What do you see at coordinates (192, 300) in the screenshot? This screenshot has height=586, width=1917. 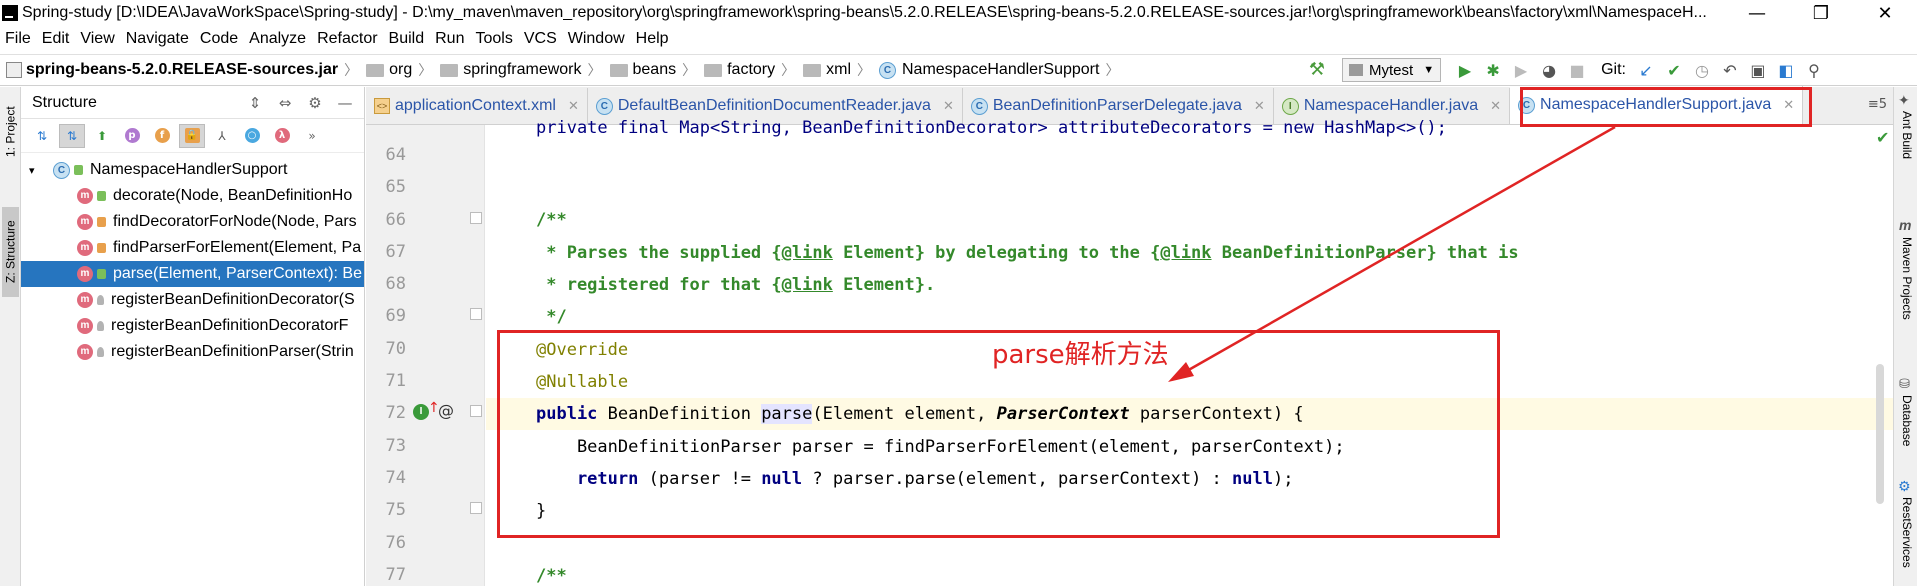 I see `tree-item-register-decorator: m registerBeanDefinitionDecorator(S` at bounding box center [192, 300].